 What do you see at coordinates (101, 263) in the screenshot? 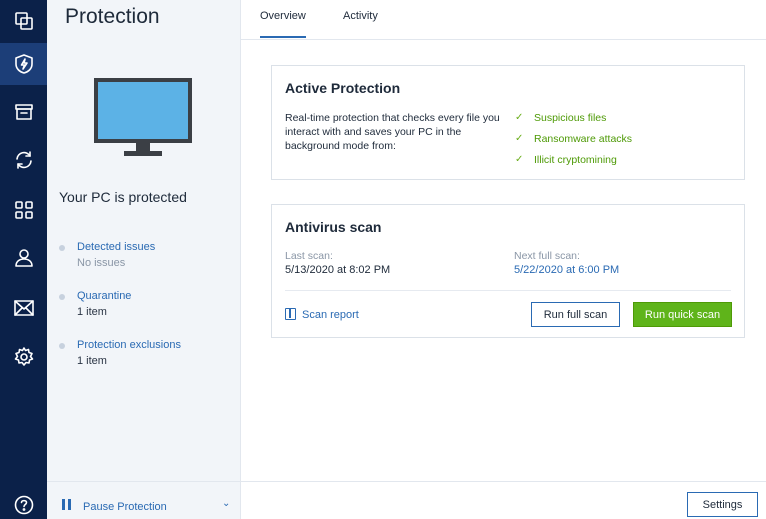
I see `detected-issues-value: No issues` at bounding box center [101, 263].